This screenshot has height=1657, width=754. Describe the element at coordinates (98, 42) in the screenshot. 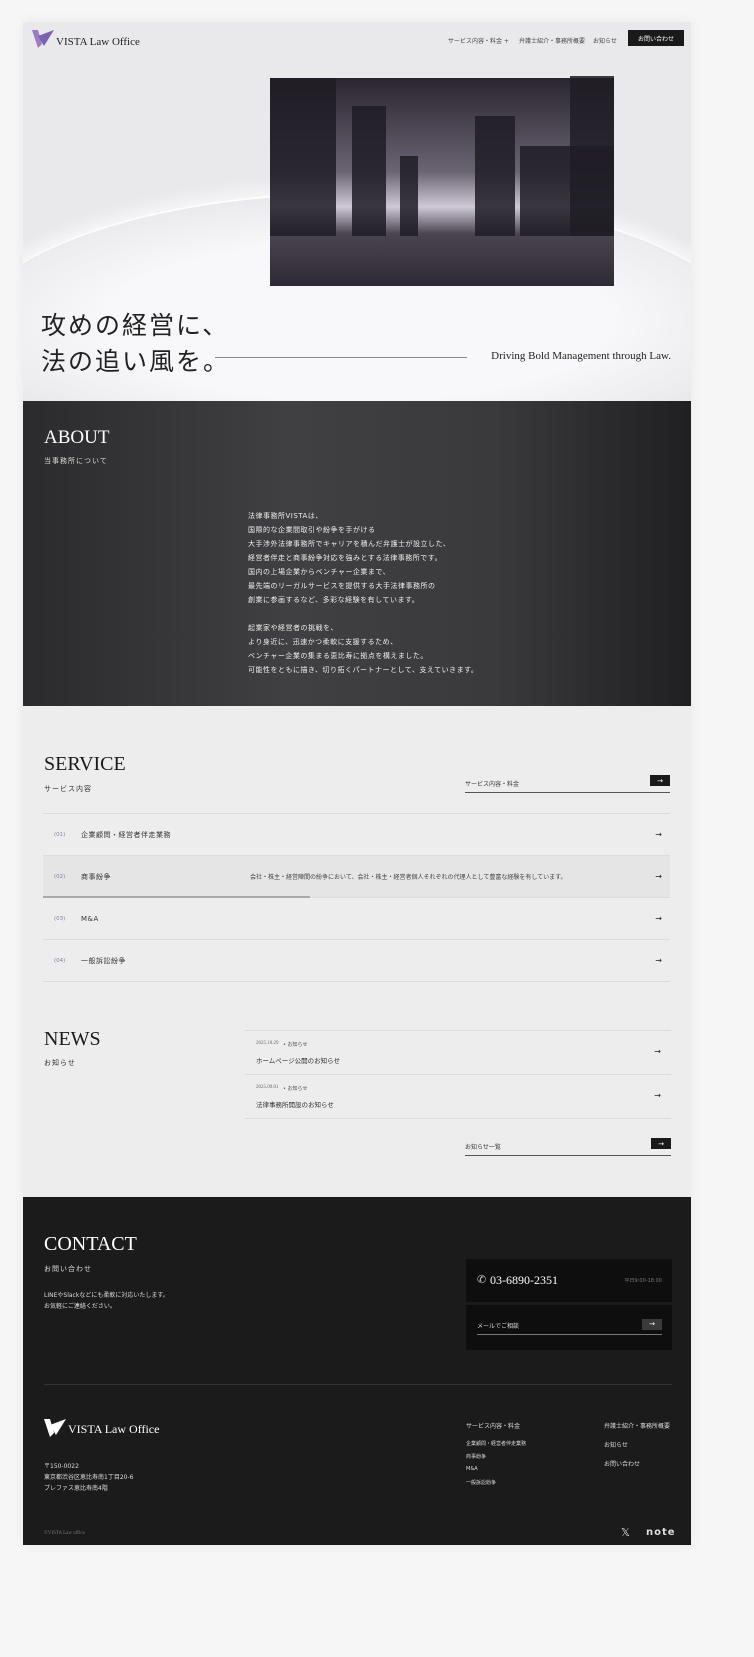

I see `logo-text: VISTA Law Office` at that location.